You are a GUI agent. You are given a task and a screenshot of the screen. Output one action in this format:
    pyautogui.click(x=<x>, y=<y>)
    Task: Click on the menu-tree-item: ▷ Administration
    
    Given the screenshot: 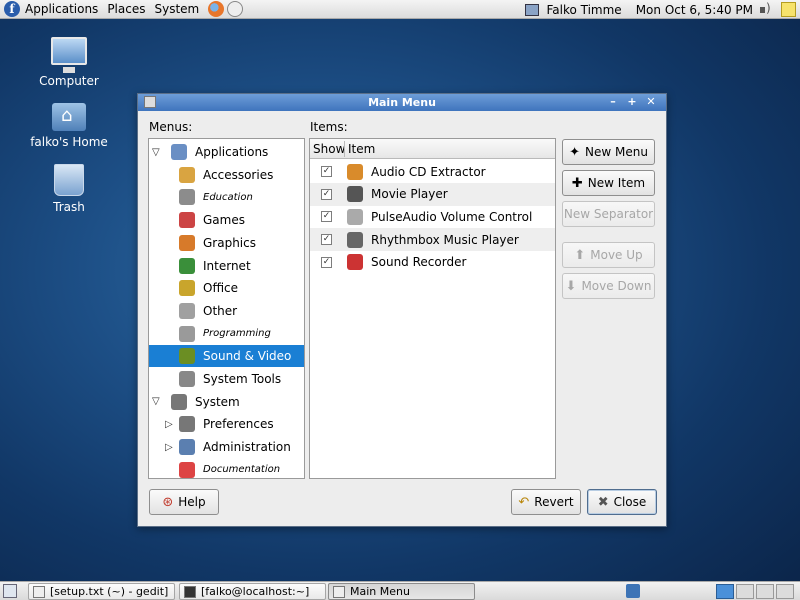 What is the action you would take?
    pyautogui.click(x=226, y=447)
    